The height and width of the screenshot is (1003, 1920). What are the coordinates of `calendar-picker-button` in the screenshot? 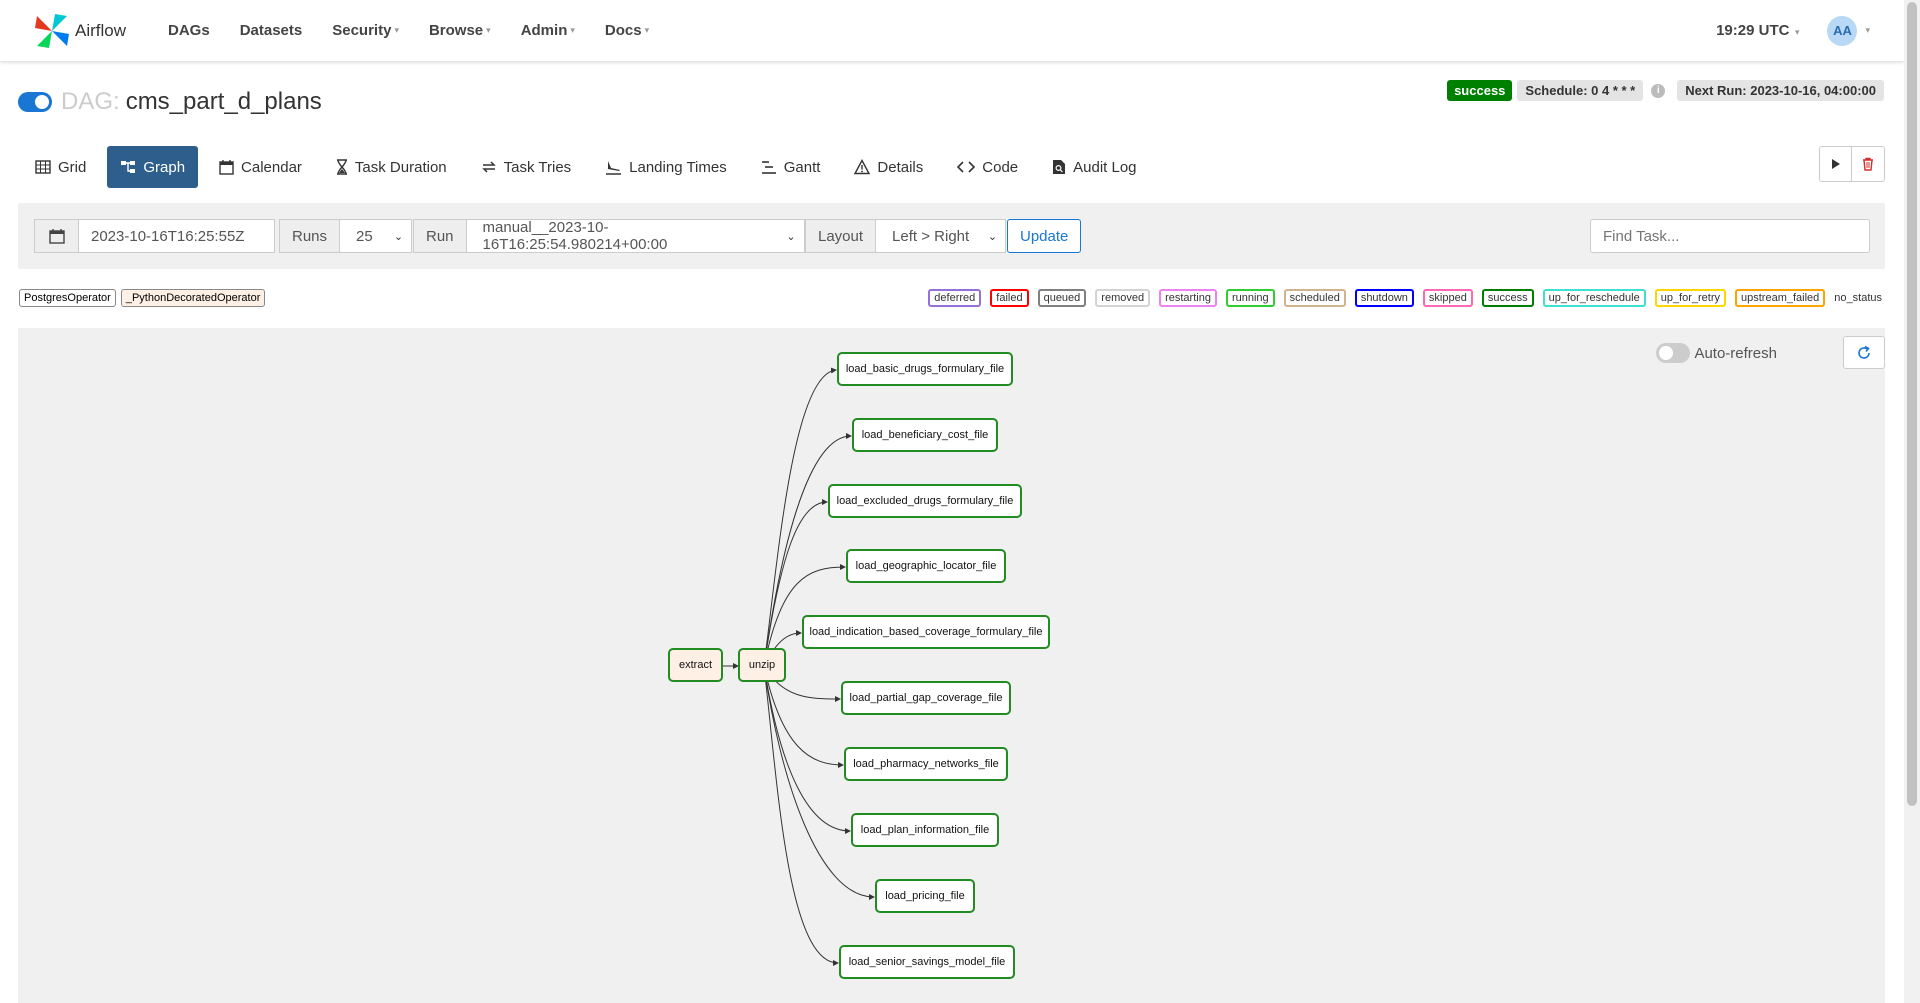 It's located at (56, 236).